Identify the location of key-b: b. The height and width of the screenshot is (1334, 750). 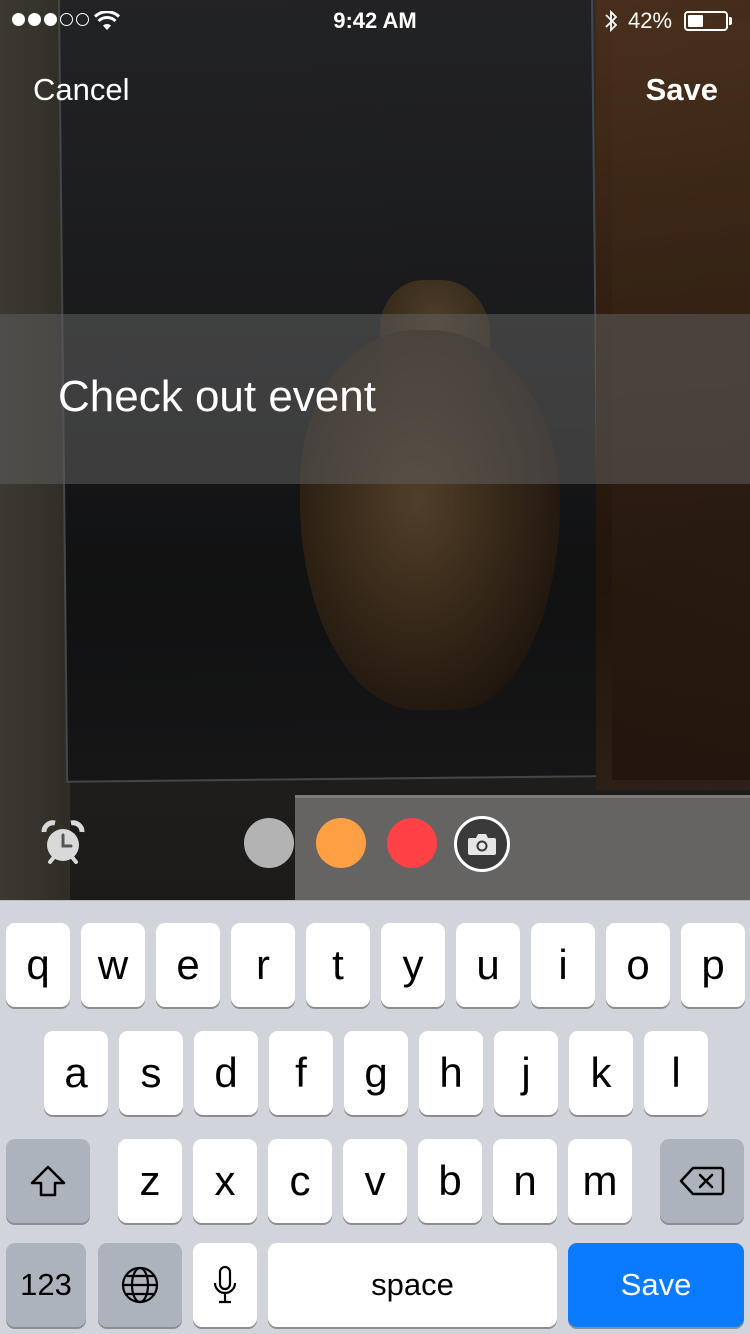
(450, 1181).